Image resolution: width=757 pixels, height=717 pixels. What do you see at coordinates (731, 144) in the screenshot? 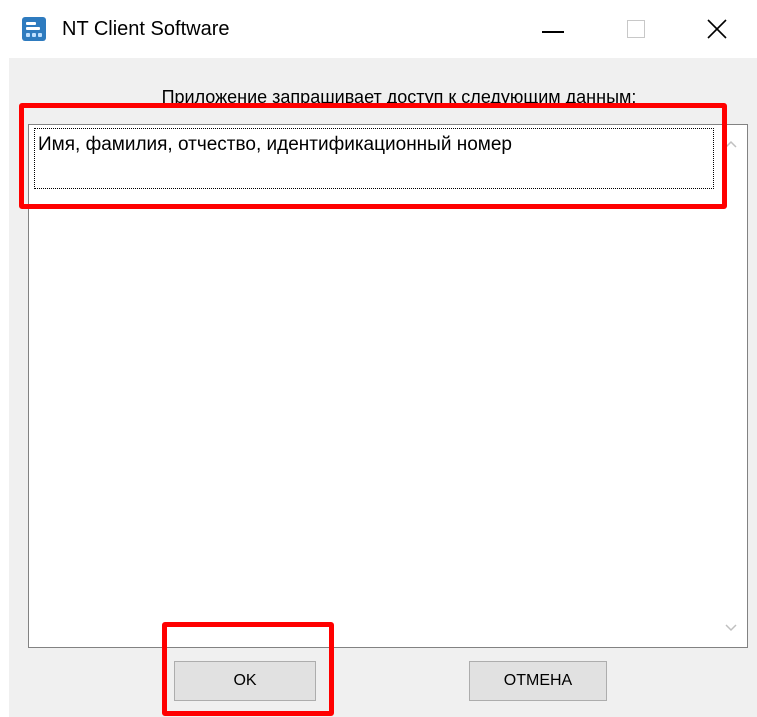
I see `scroll-up-icon` at bounding box center [731, 144].